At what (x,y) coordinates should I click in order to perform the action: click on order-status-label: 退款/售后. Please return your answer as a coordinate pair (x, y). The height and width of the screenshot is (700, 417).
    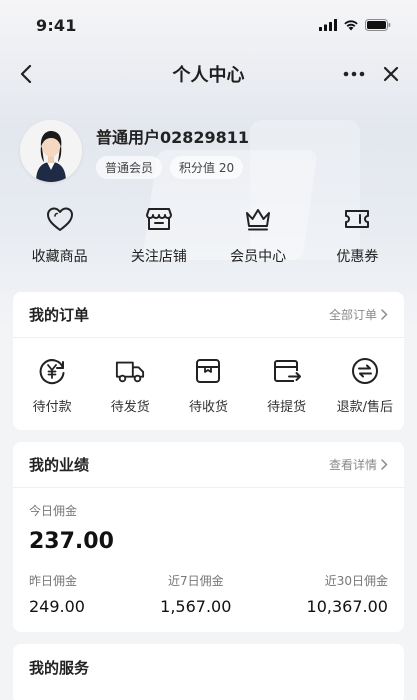
    Looking at the image, I should click on (365, 407).